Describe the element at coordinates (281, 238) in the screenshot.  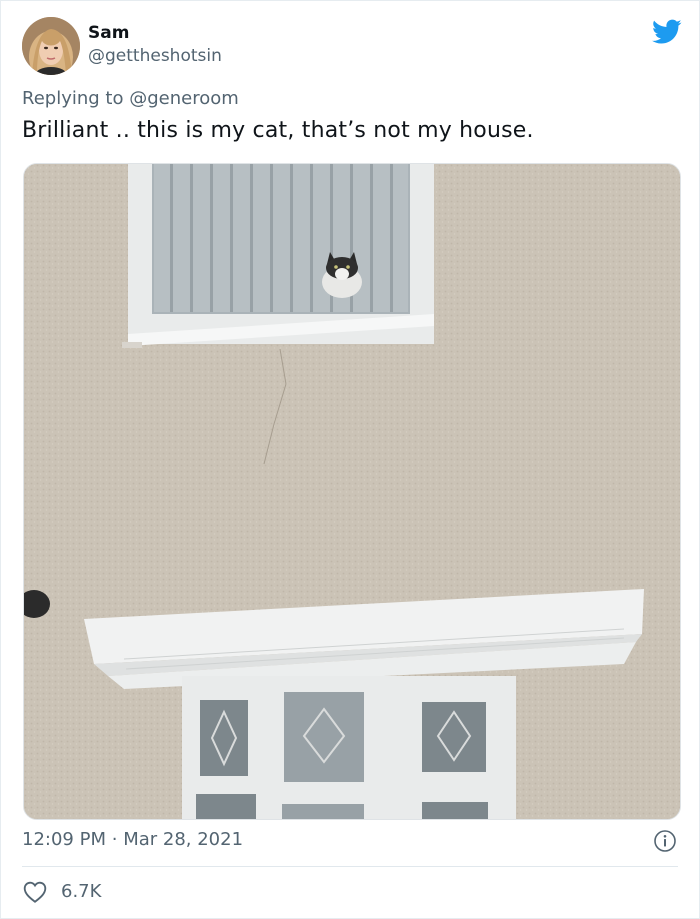
I see `blinds` at that location.